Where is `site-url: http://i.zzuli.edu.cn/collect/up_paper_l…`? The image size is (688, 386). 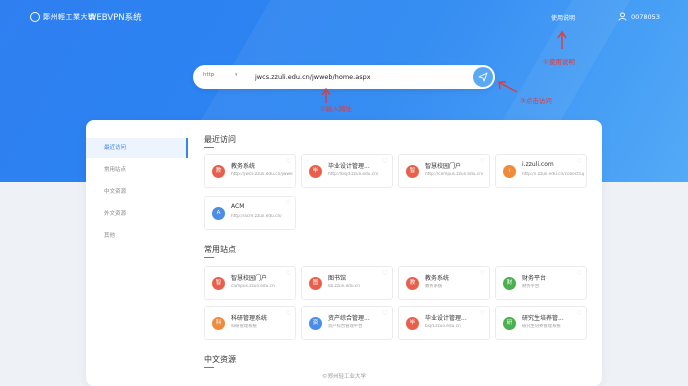
site-url: http://i.zzuli.edu.cn/collect/up_paper_l… is located at coordinates (553, 174).